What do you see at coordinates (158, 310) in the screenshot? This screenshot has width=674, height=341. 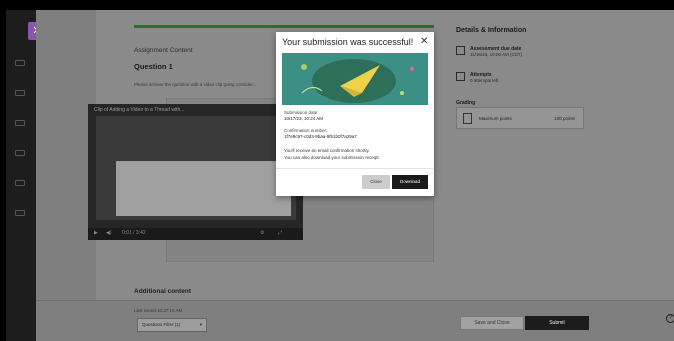 I see `last-saved: Last saved 10:27:16 AM` at bounding box center [158, 310].